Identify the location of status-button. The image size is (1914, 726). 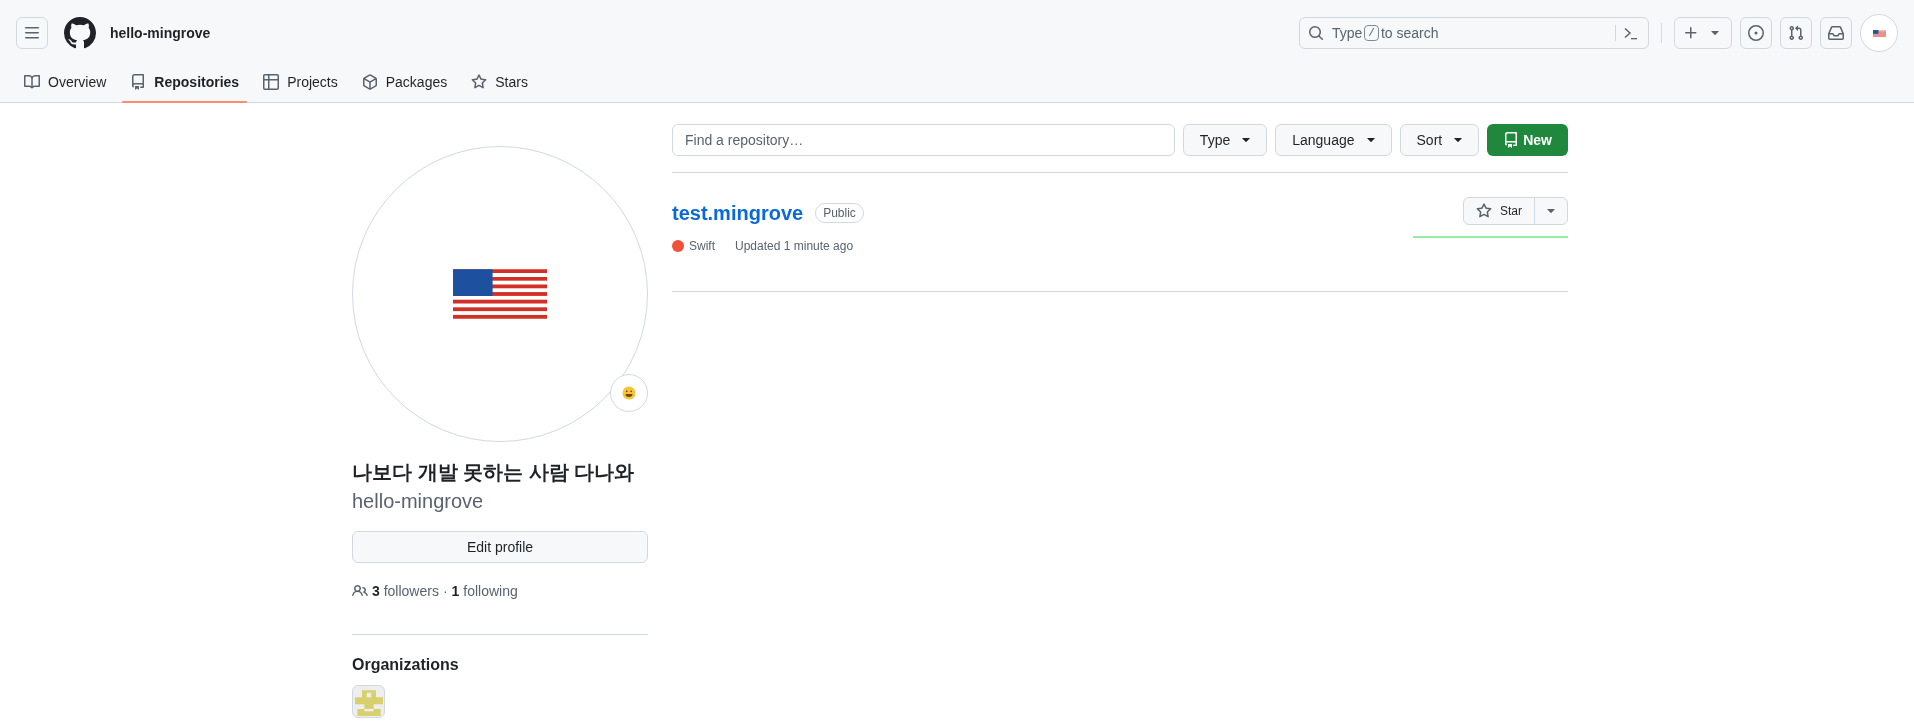
(629, 393).